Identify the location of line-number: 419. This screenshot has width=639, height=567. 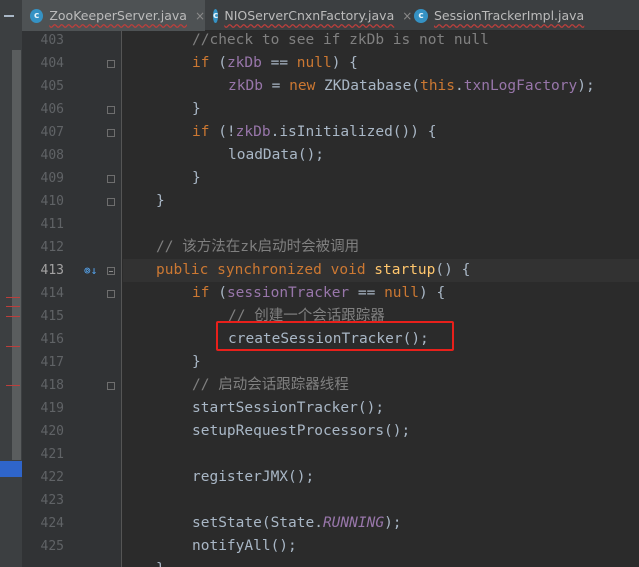
(52, 408).